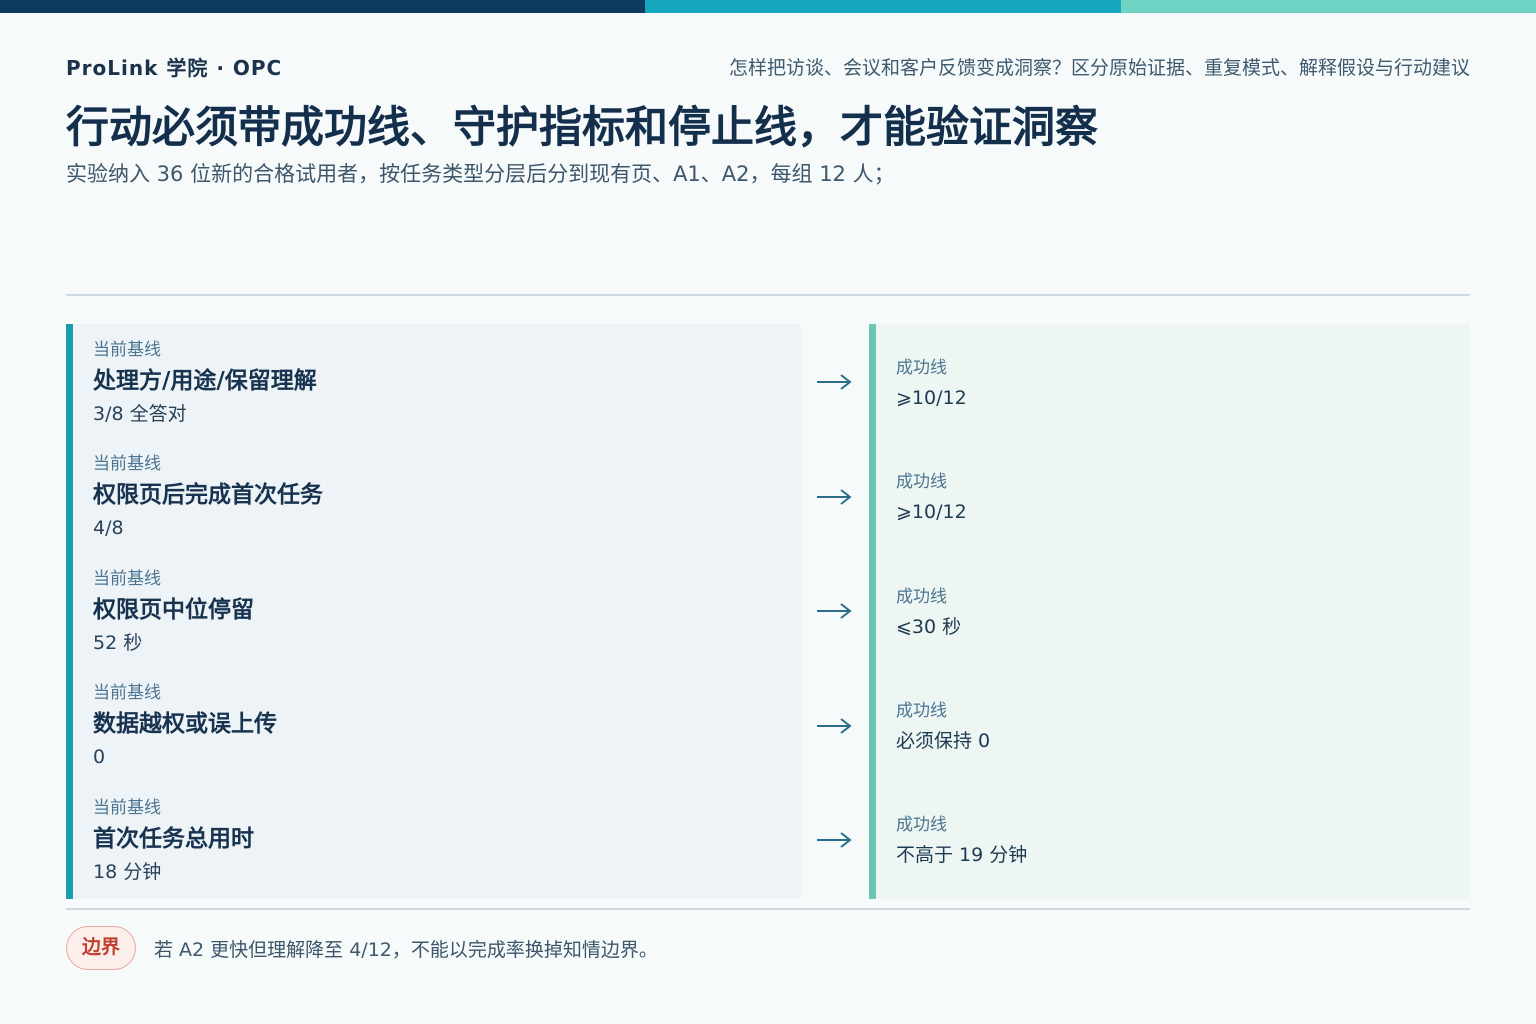  I want to click on baseline-item: 当前基线 数据越权或误上传 0, so click(185, 738).